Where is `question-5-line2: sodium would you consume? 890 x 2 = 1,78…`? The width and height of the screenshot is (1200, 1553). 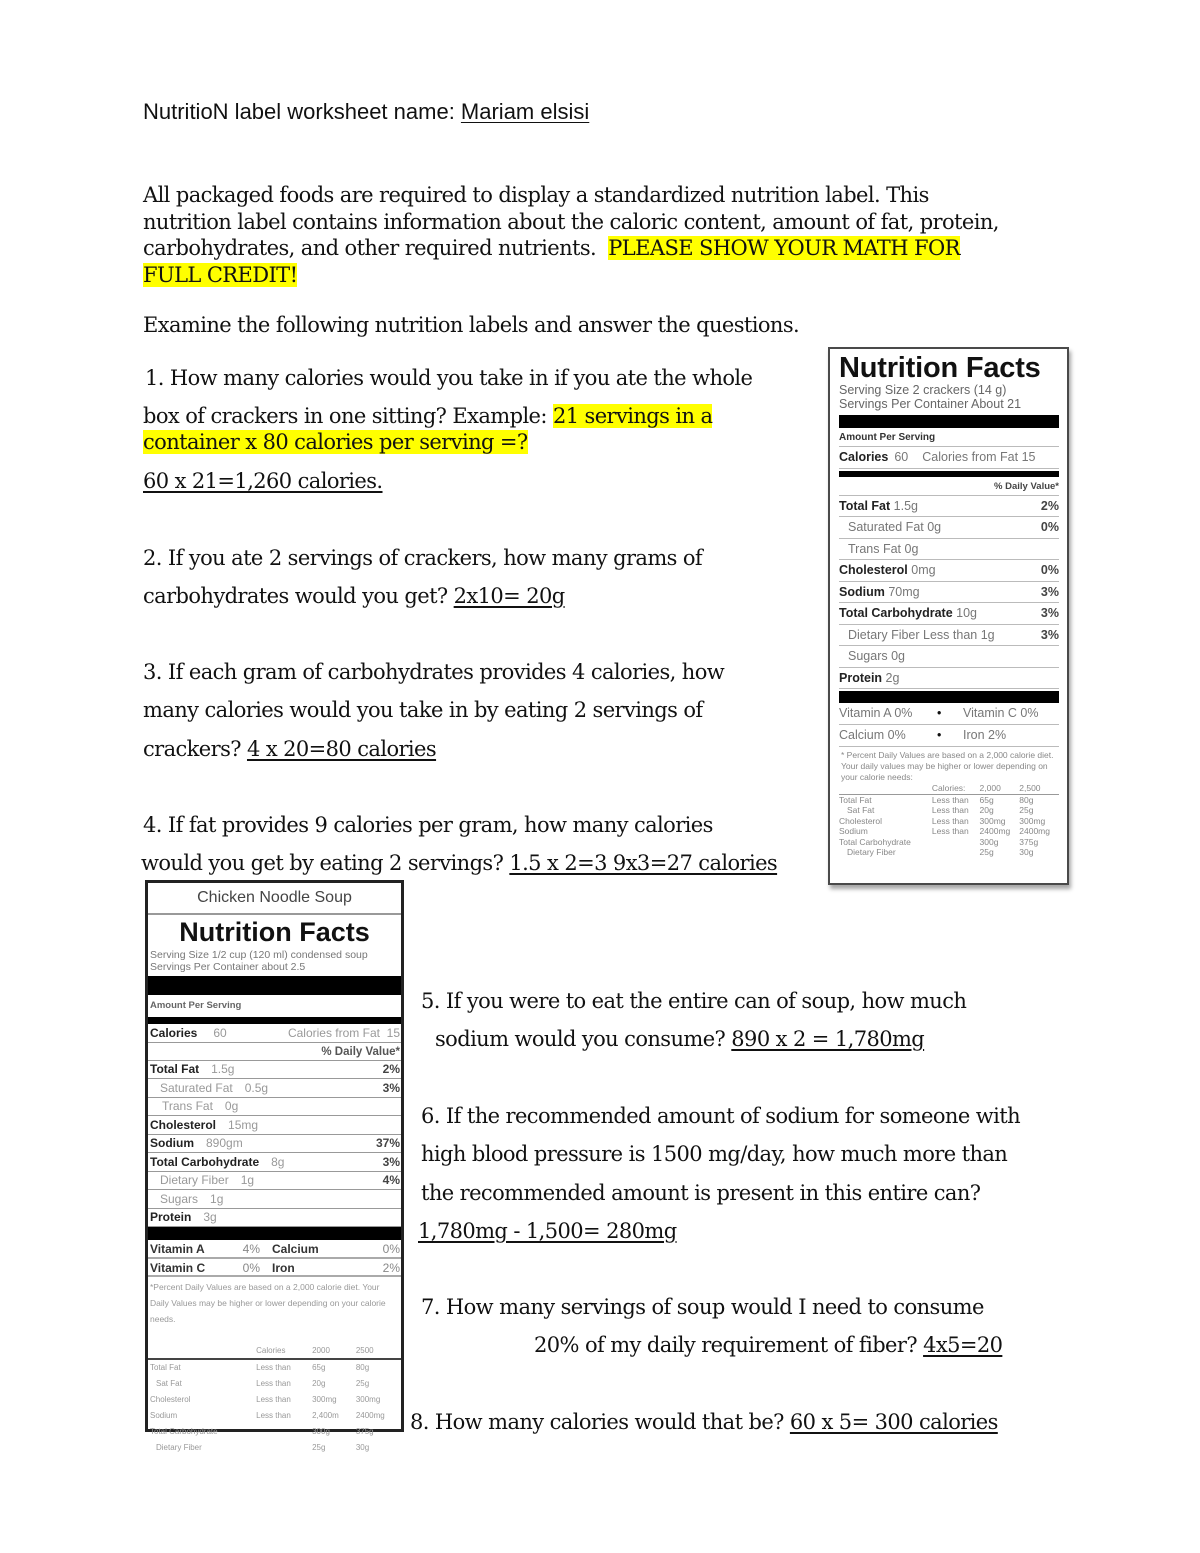 question-5-line2: sodium would you consume? 890 x 2 = 1,78… is located at coordinates (680, 1039).